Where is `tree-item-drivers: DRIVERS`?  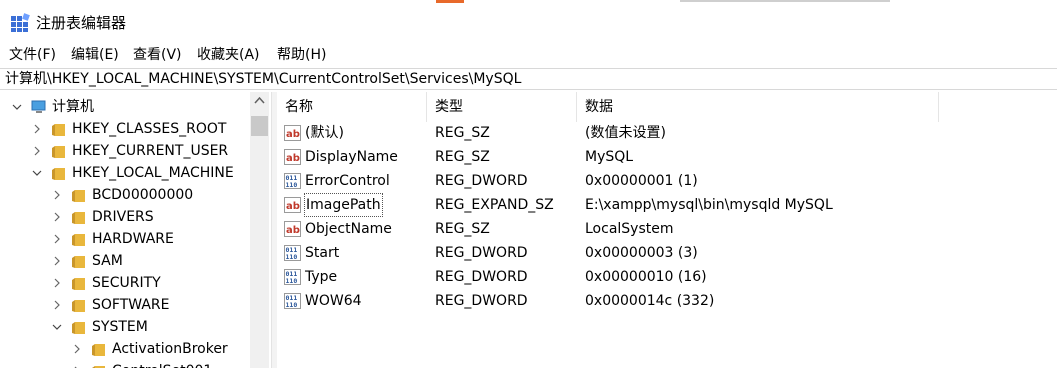 tree-item-drivers: DRIVERS is located at coordinates (125, 217).